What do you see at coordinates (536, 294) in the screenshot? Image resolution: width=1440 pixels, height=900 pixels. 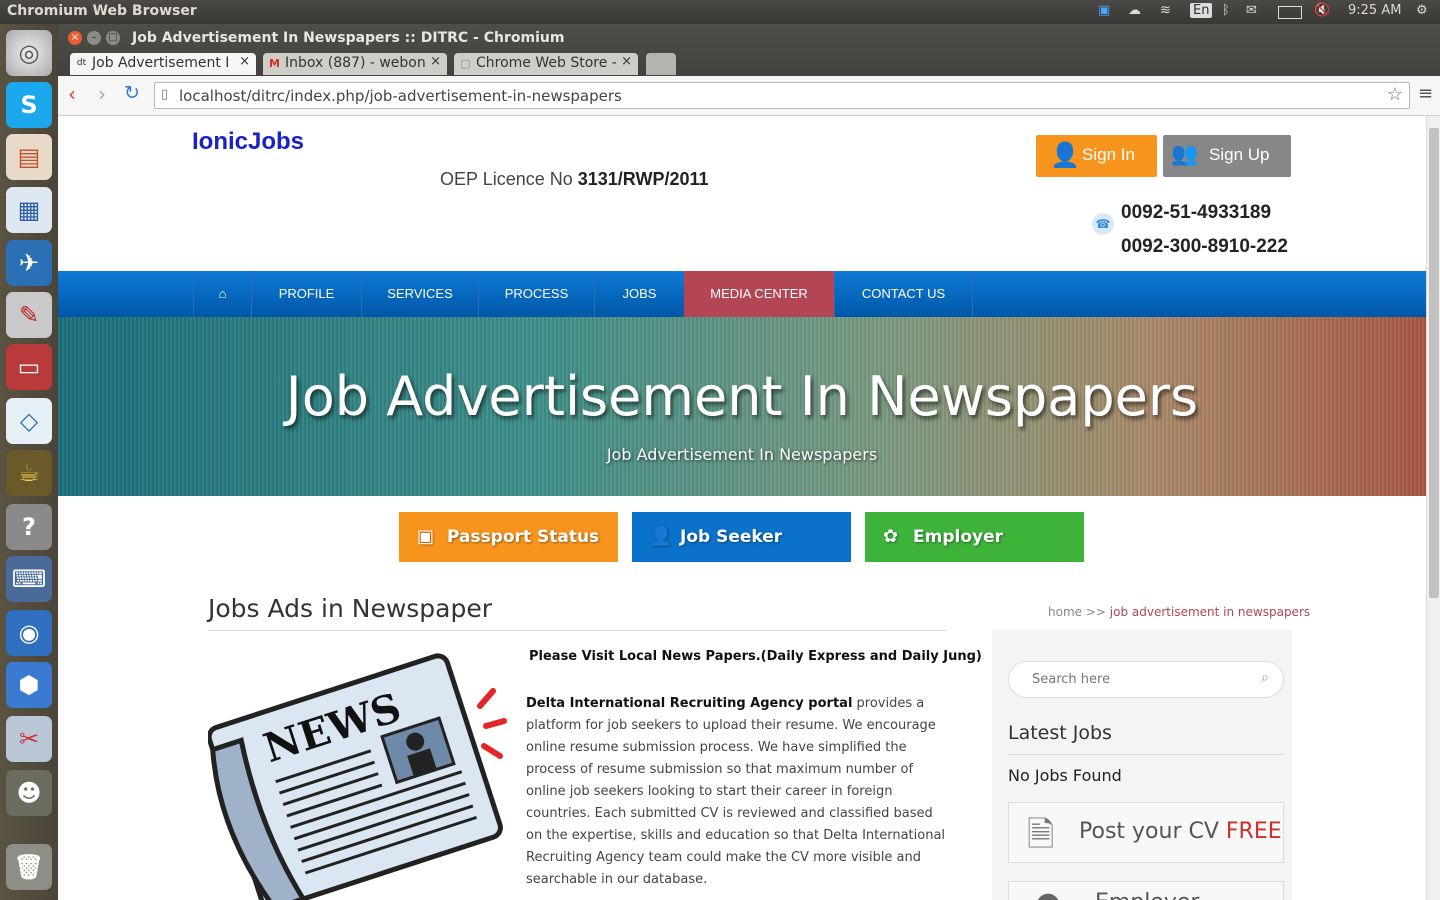 I see `nav-item-process: PROCESS` at bounding box center [536, 294].